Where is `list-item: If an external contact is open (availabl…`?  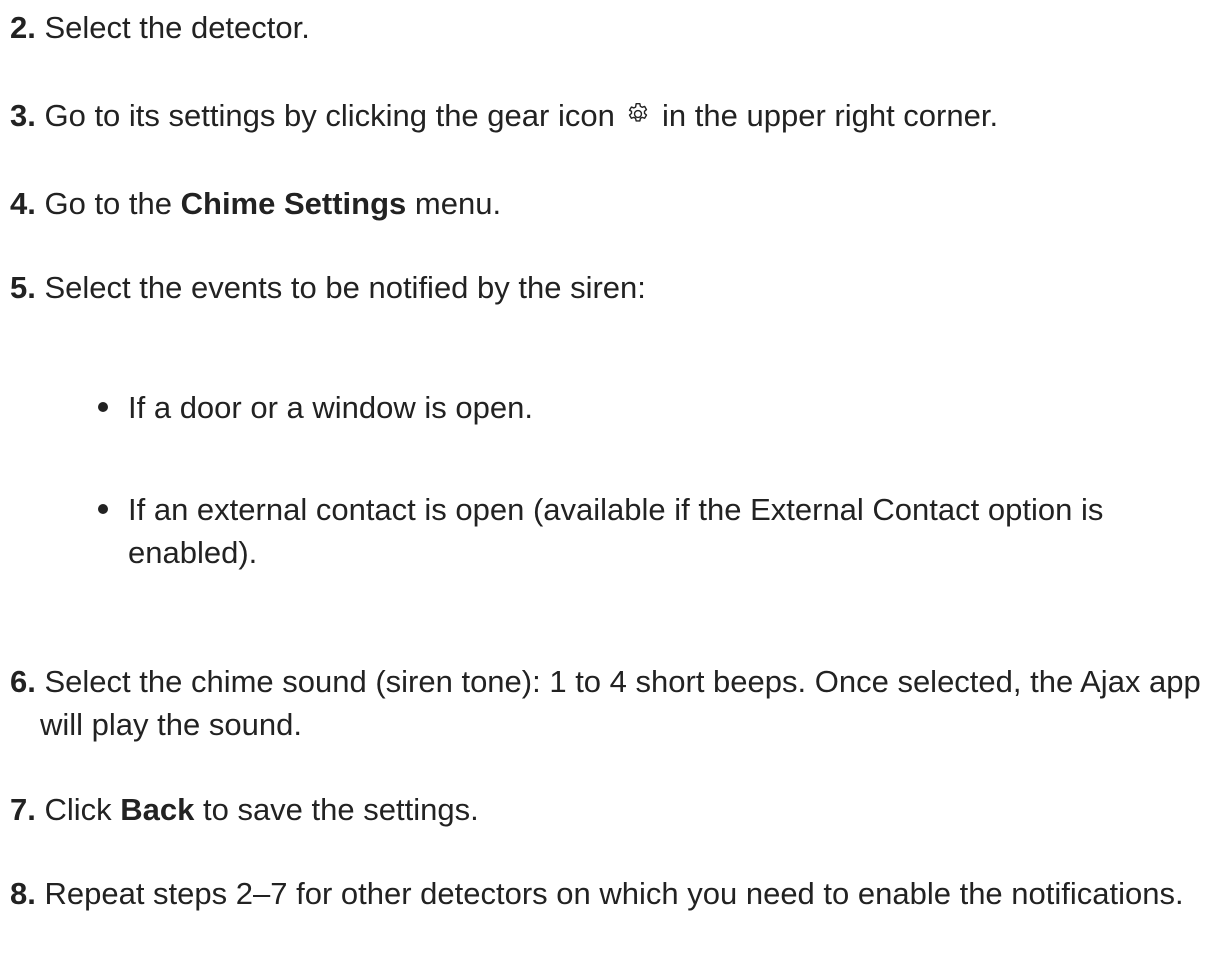 list-item: If an external contact is open (availabl… is located at coordinates (655, 531).